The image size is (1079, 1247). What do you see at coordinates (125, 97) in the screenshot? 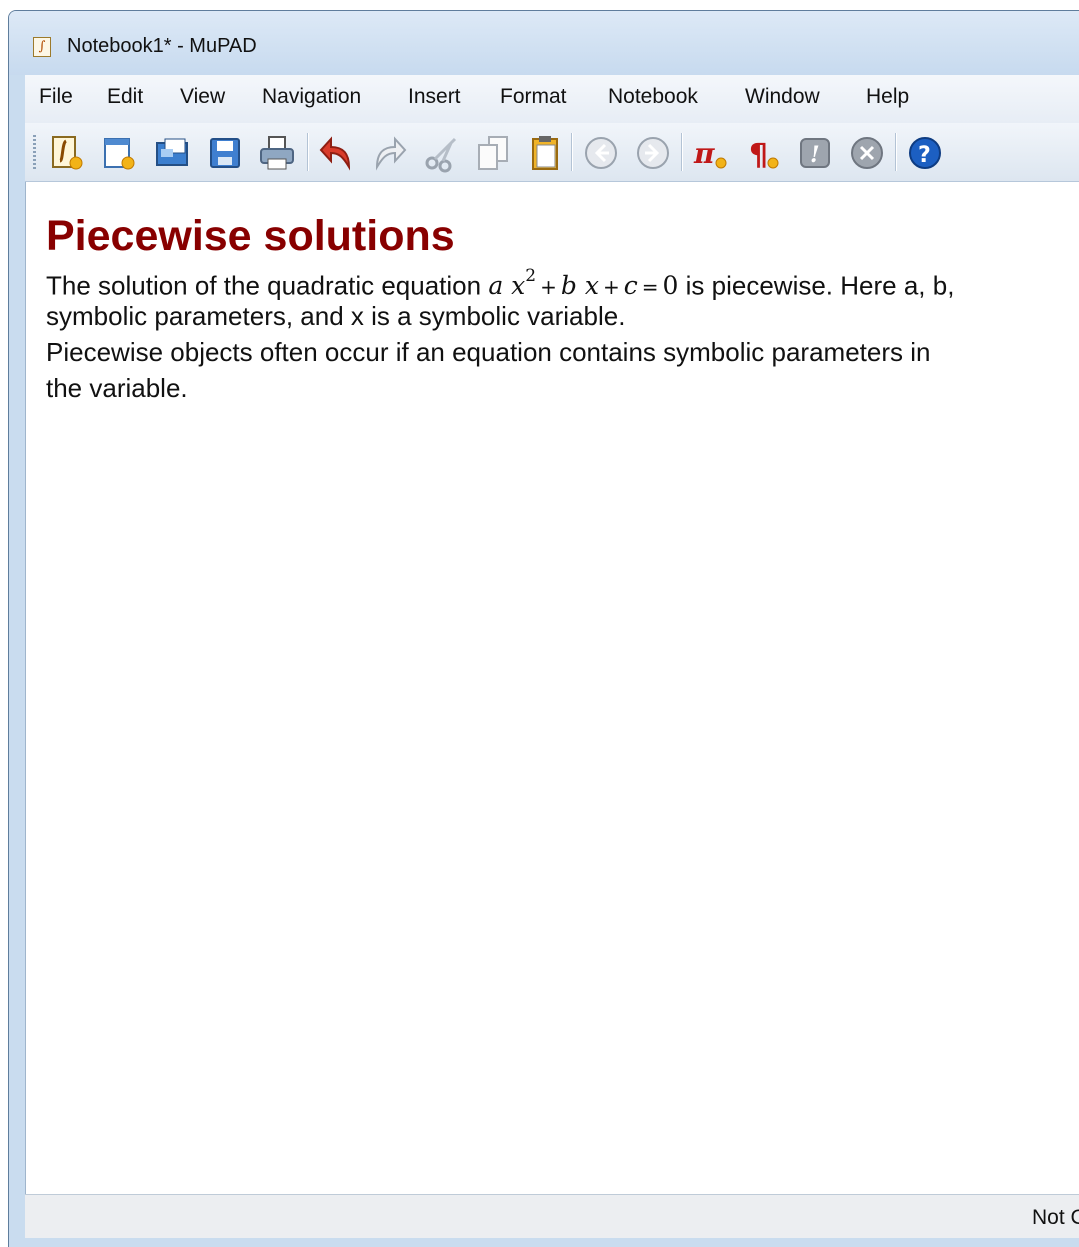
I see `menu-edit: Edit` at bounding box center [125, 97].